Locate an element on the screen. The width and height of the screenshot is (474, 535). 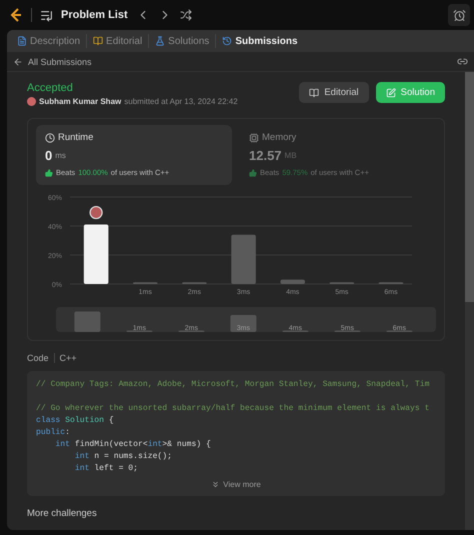
clock-icon is located at coordinates (50, 137).